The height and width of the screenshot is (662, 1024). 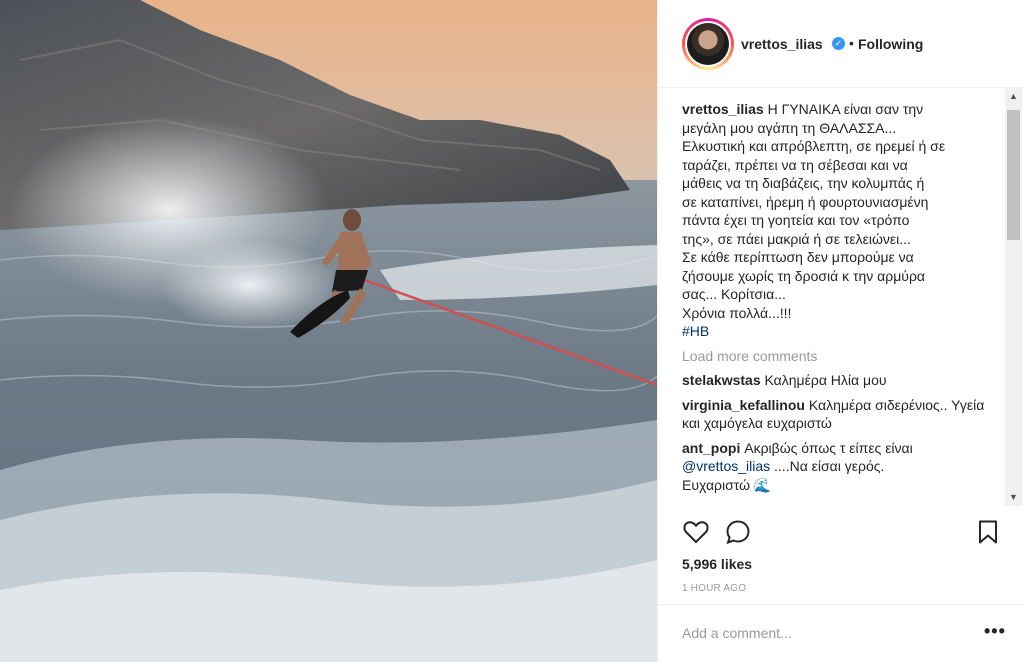 What do you see at coordinates (805, 201) in the screenshot?
I see `caption-line: σε καταπίνει, ήρεμη ή φουρτουνιασμένη` at bounding box center [805, 201].